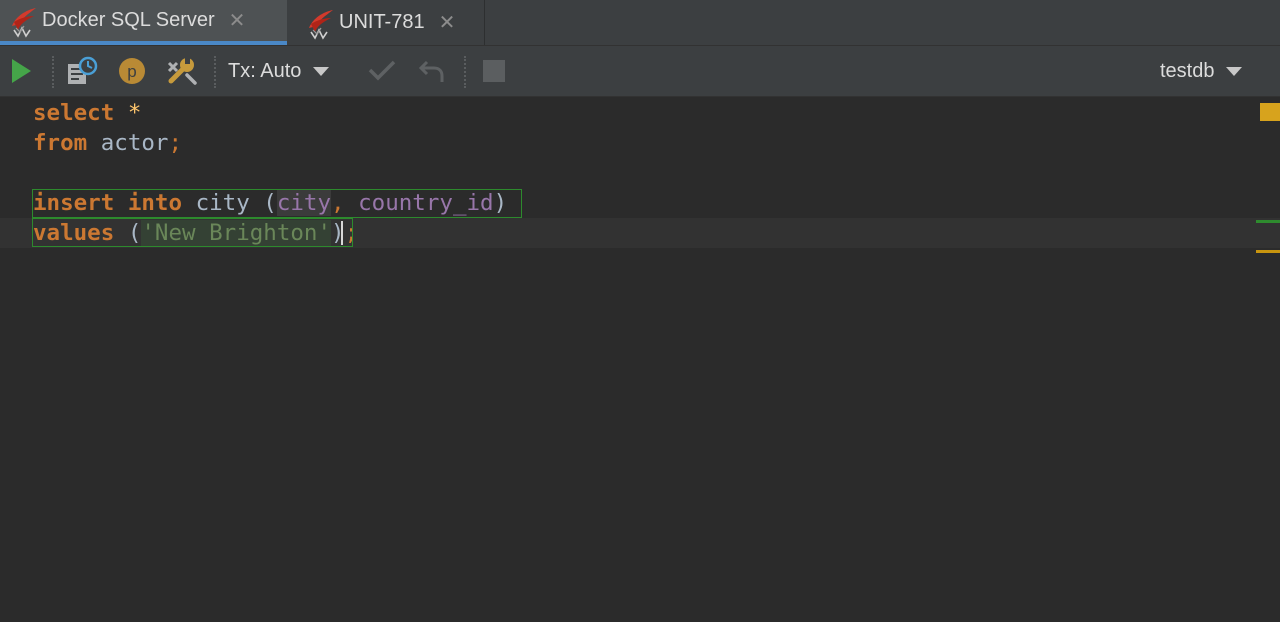 This screenshot has height=622, width=1280. What do you see at coordinates (1268, 221) in the screenshot?
I see `gutter-marker-green` at bounding box center [1268, 221].